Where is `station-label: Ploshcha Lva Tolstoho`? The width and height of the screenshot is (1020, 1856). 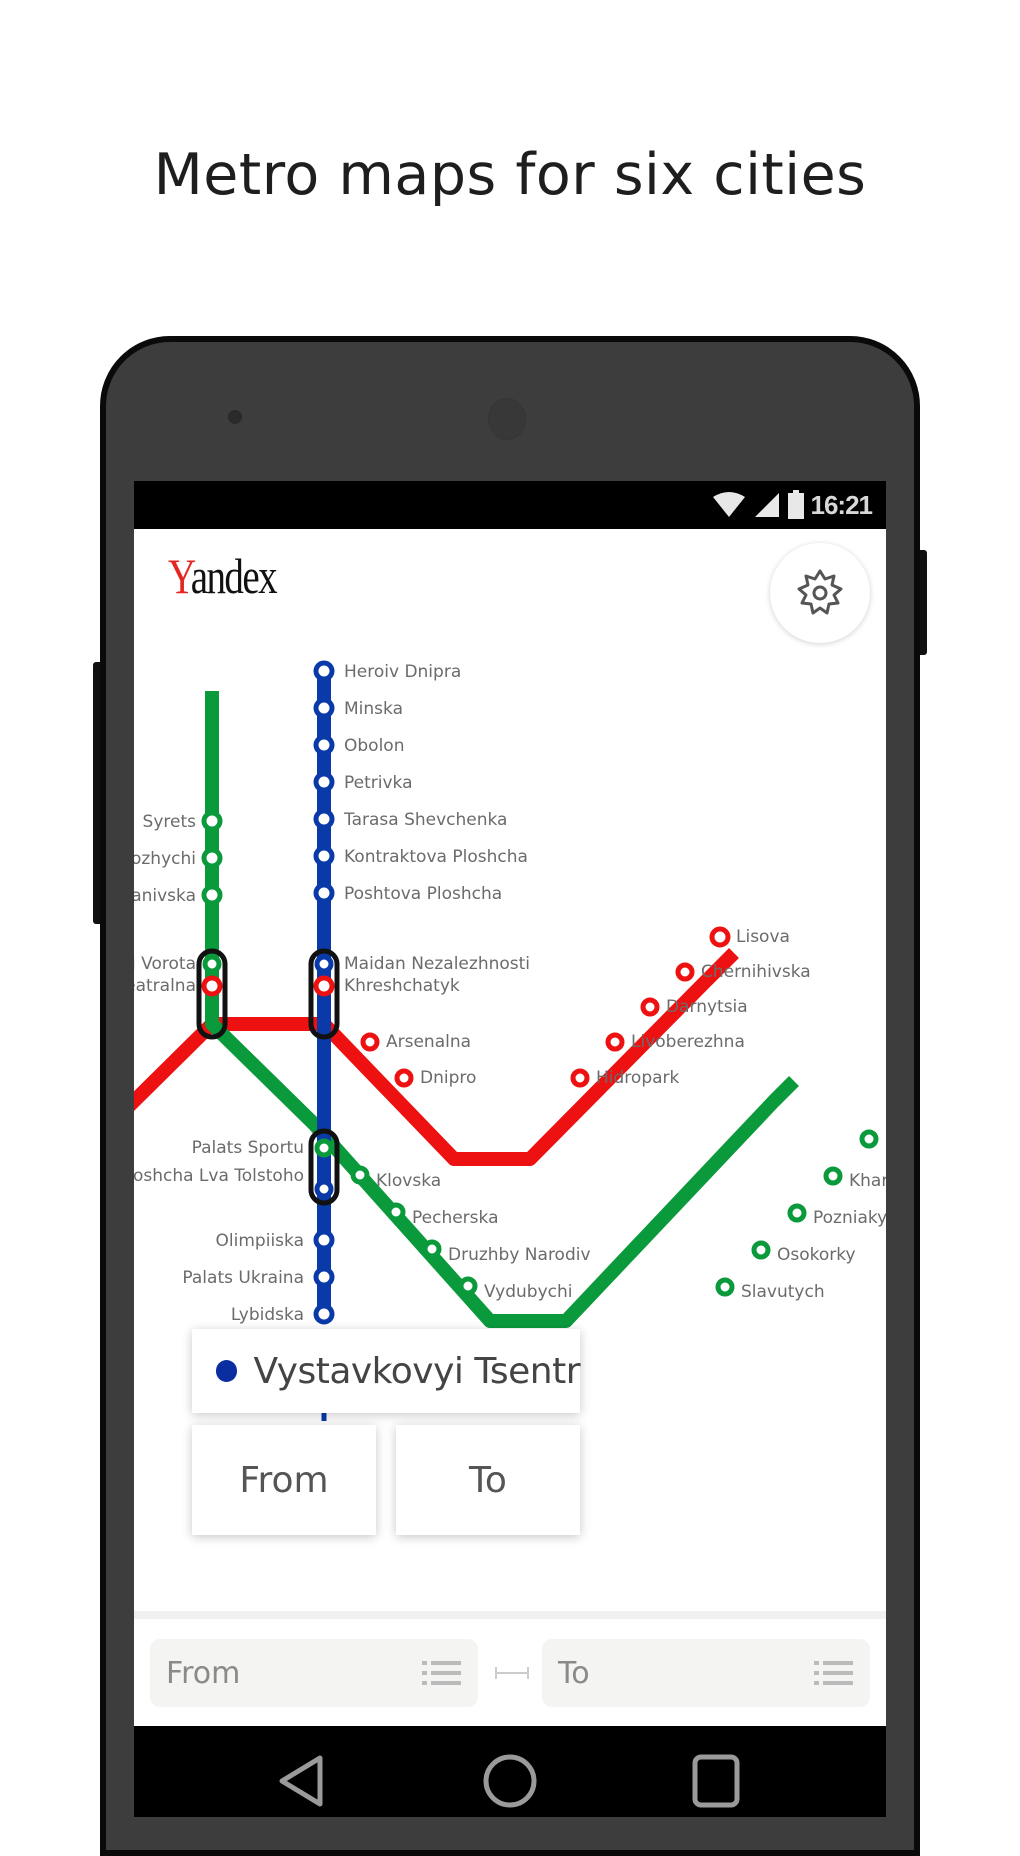
station-label: Ploshcha Lva Tolstoho is located at coordinates (219, 1176).